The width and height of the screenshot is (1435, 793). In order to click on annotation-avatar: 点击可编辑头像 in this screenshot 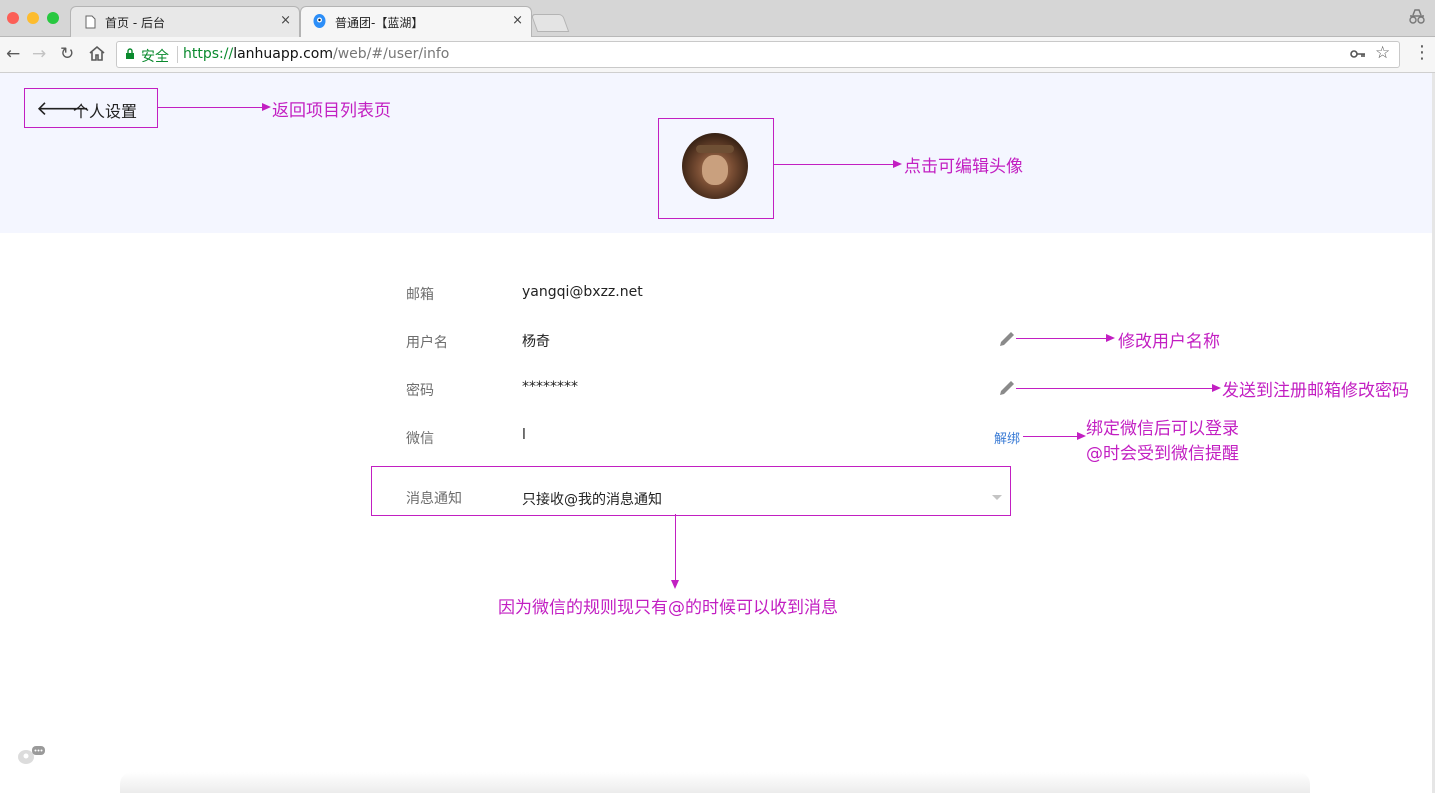, I will do `click(963, 167)`.